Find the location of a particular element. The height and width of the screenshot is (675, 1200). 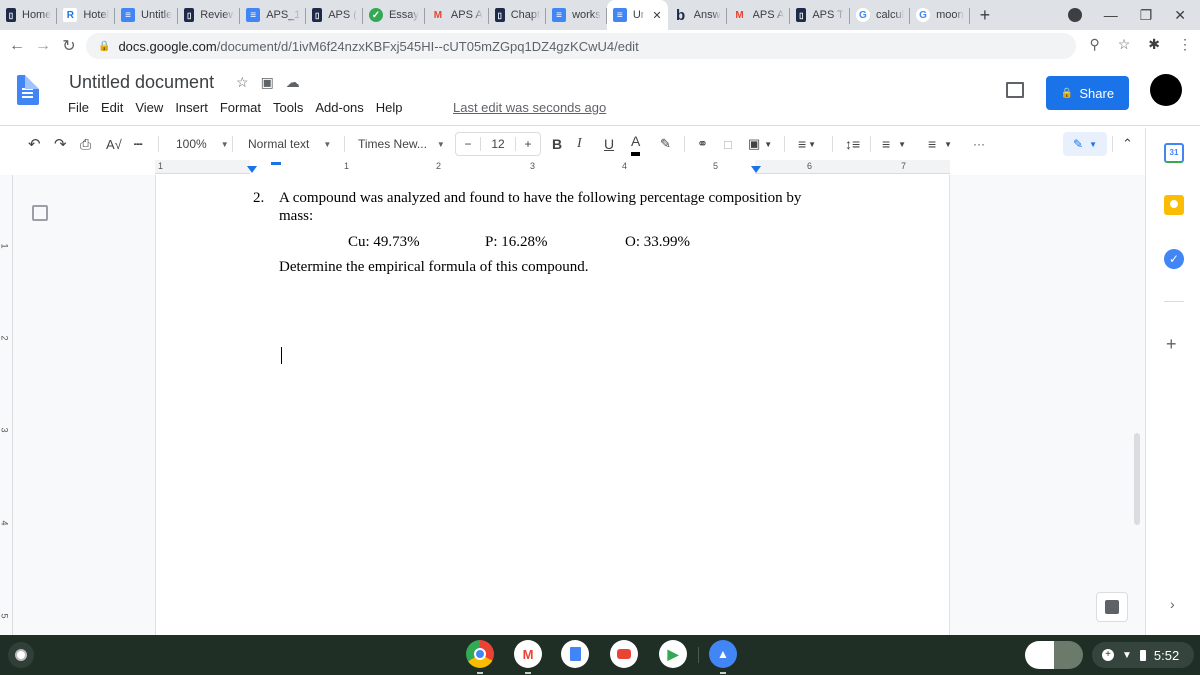

menu-format: Format is located at coordinates (240, 107).